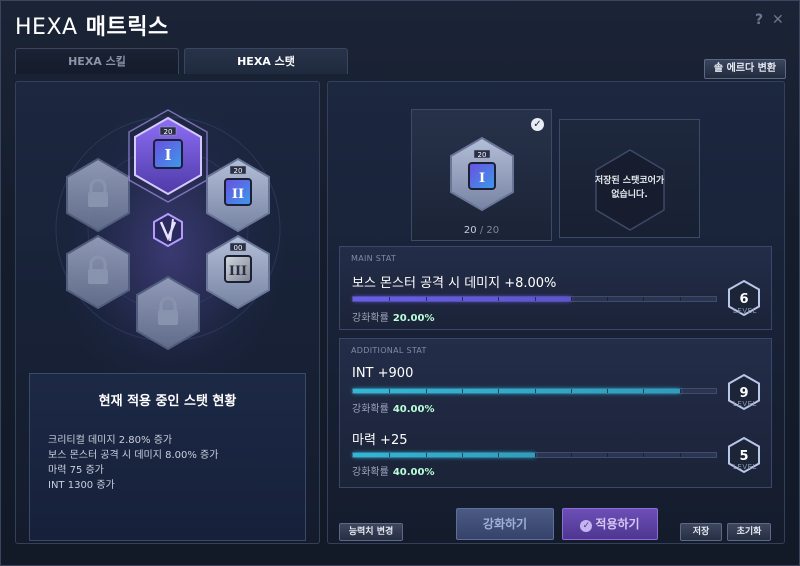 This screenshot has height=566, width=800. Describe the element at coordinates (505, 524) in the screenshot. I see `enhance-button: 강화하기` at that location.